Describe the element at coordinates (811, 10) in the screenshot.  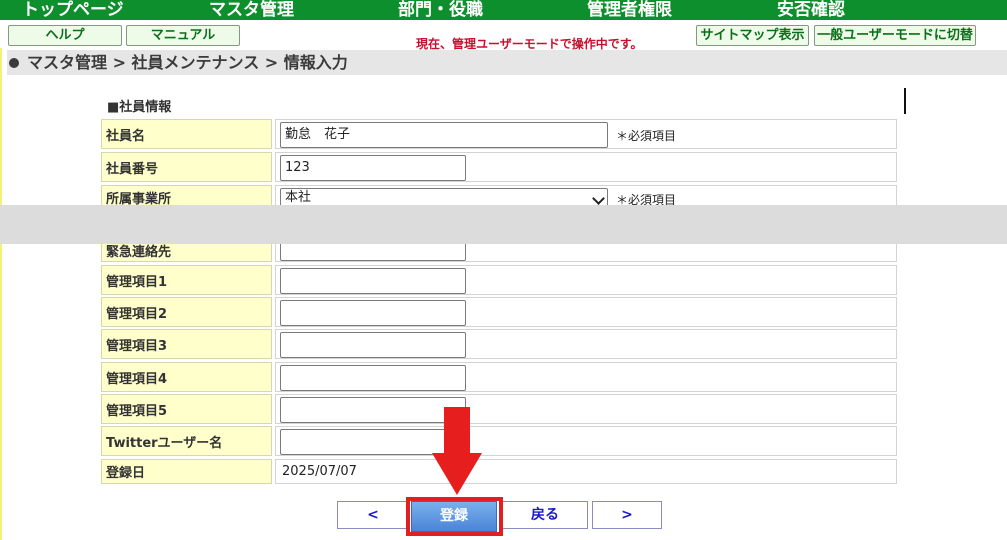
I see `nav-item-safety: 安否確認` at that location.